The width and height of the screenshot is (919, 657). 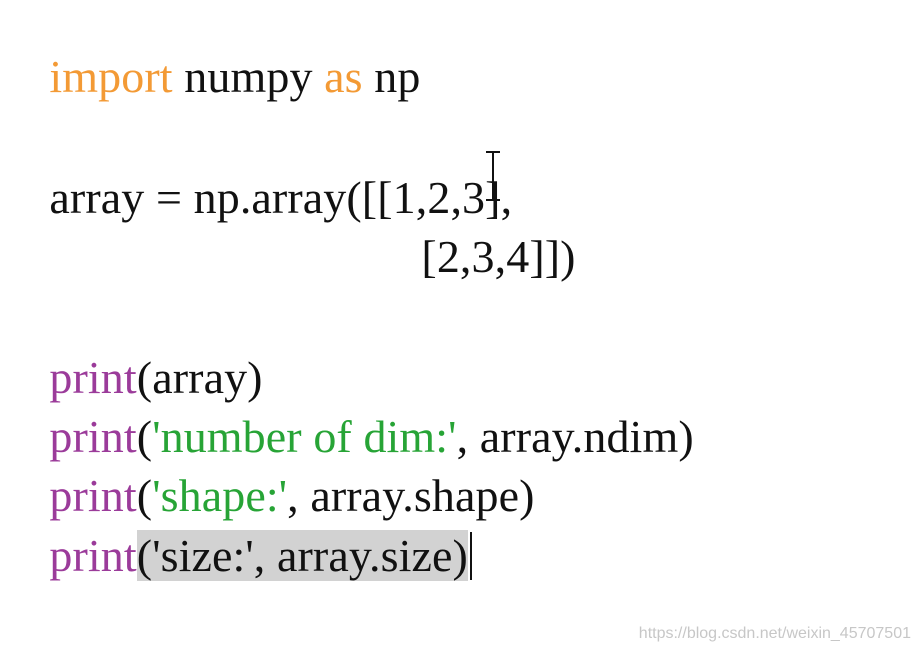 What do you see at coordinates (111, 76) in the screenshot?
I see `keyword-import: import` at bounding box center [111, 76].